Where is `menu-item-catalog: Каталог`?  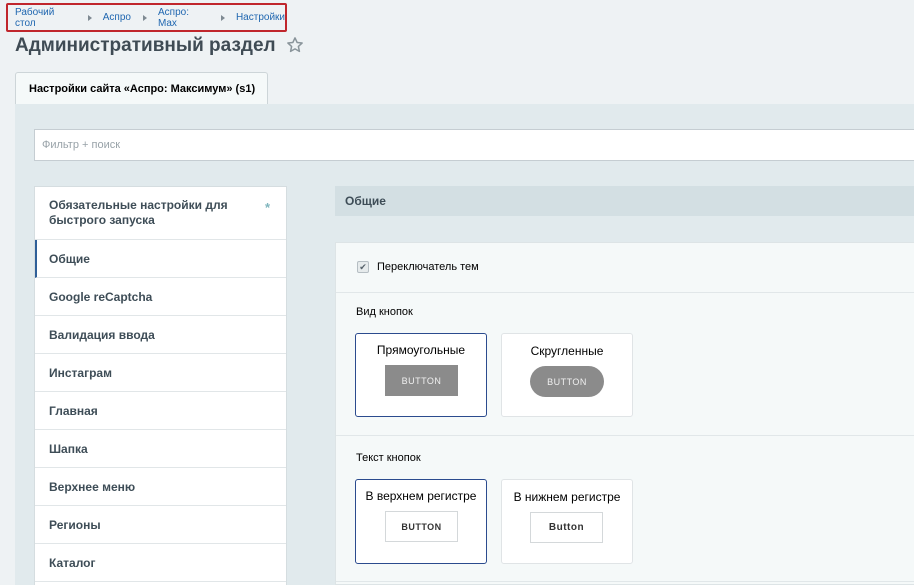 menu-item-catalog: Каталог is located at coordinates (160, 563).